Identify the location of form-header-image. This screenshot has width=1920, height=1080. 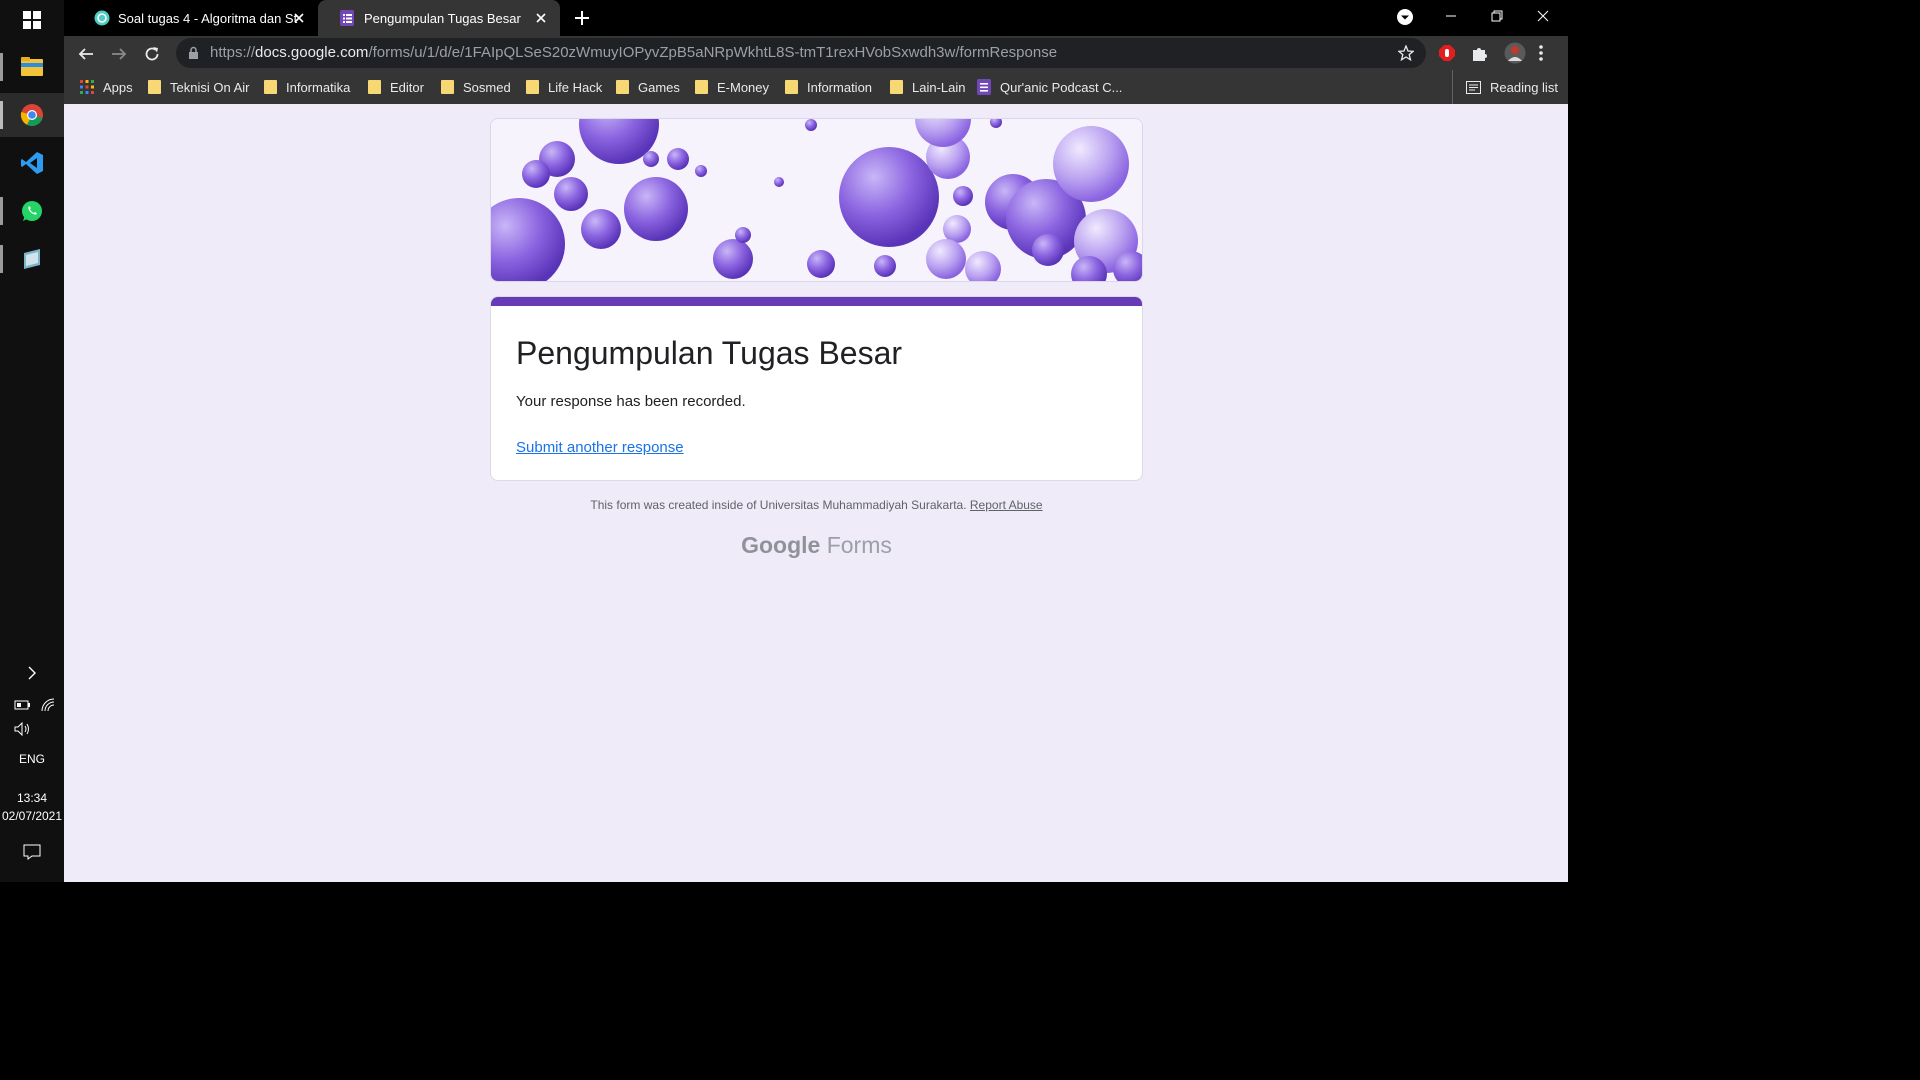
(816, 200).